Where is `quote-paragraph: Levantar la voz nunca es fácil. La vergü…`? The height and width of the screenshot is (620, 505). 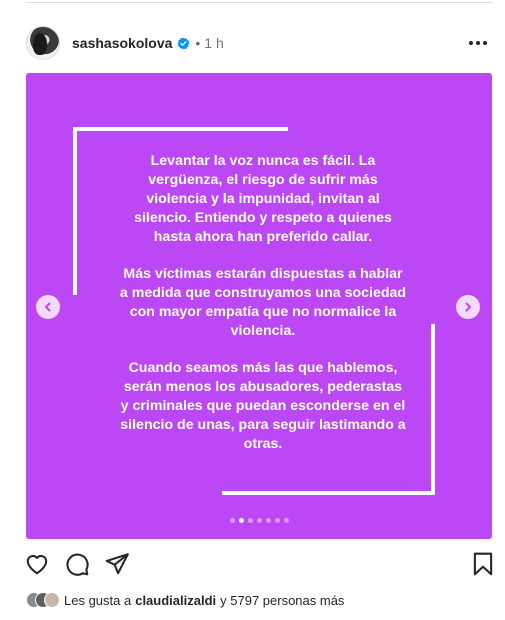 quote-paragraph: Levantar la voz nunca es fácil. La vergü… is located at coordinates (263, 199).